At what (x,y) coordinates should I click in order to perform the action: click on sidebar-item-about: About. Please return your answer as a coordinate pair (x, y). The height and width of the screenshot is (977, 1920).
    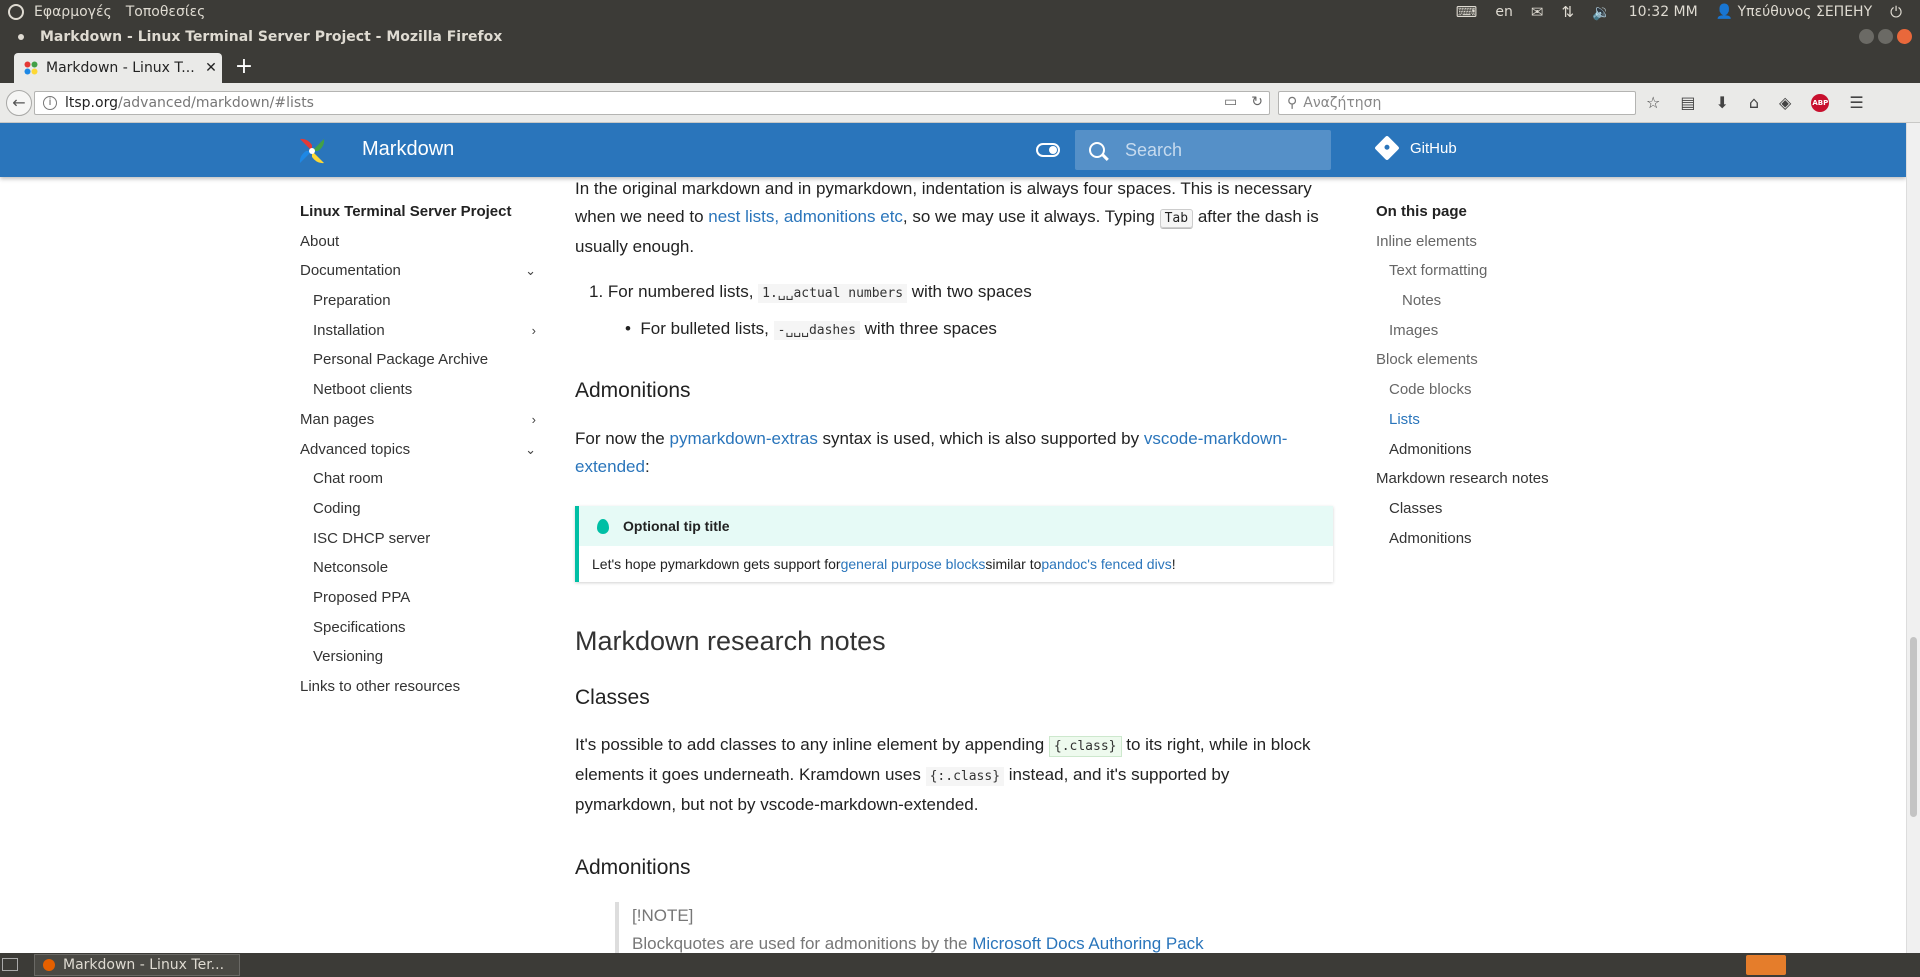
    Looking at the image, I should click on (418, 242).